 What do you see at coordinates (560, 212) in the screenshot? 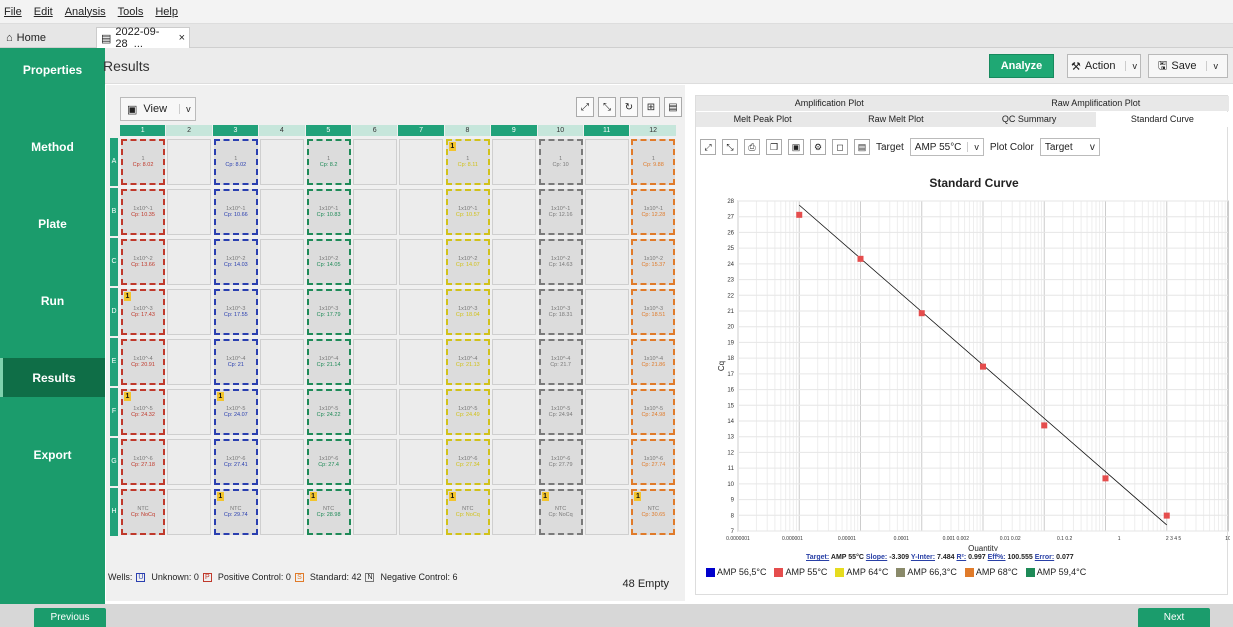
I see `well-B10: 1x10^-1 Cp: 12.16` at bounding box center [560, 212].